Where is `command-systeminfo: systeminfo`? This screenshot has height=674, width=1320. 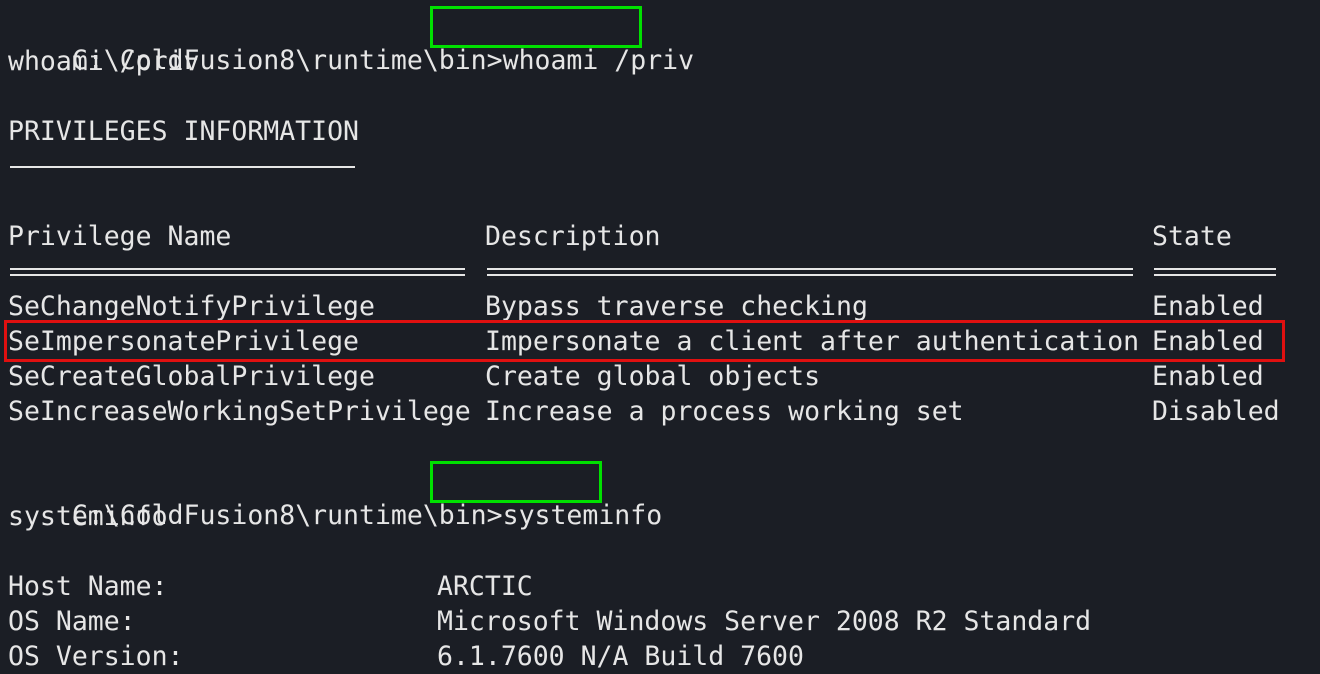 command-systeminfo: systeminfo is located at coordinates (582, 515).